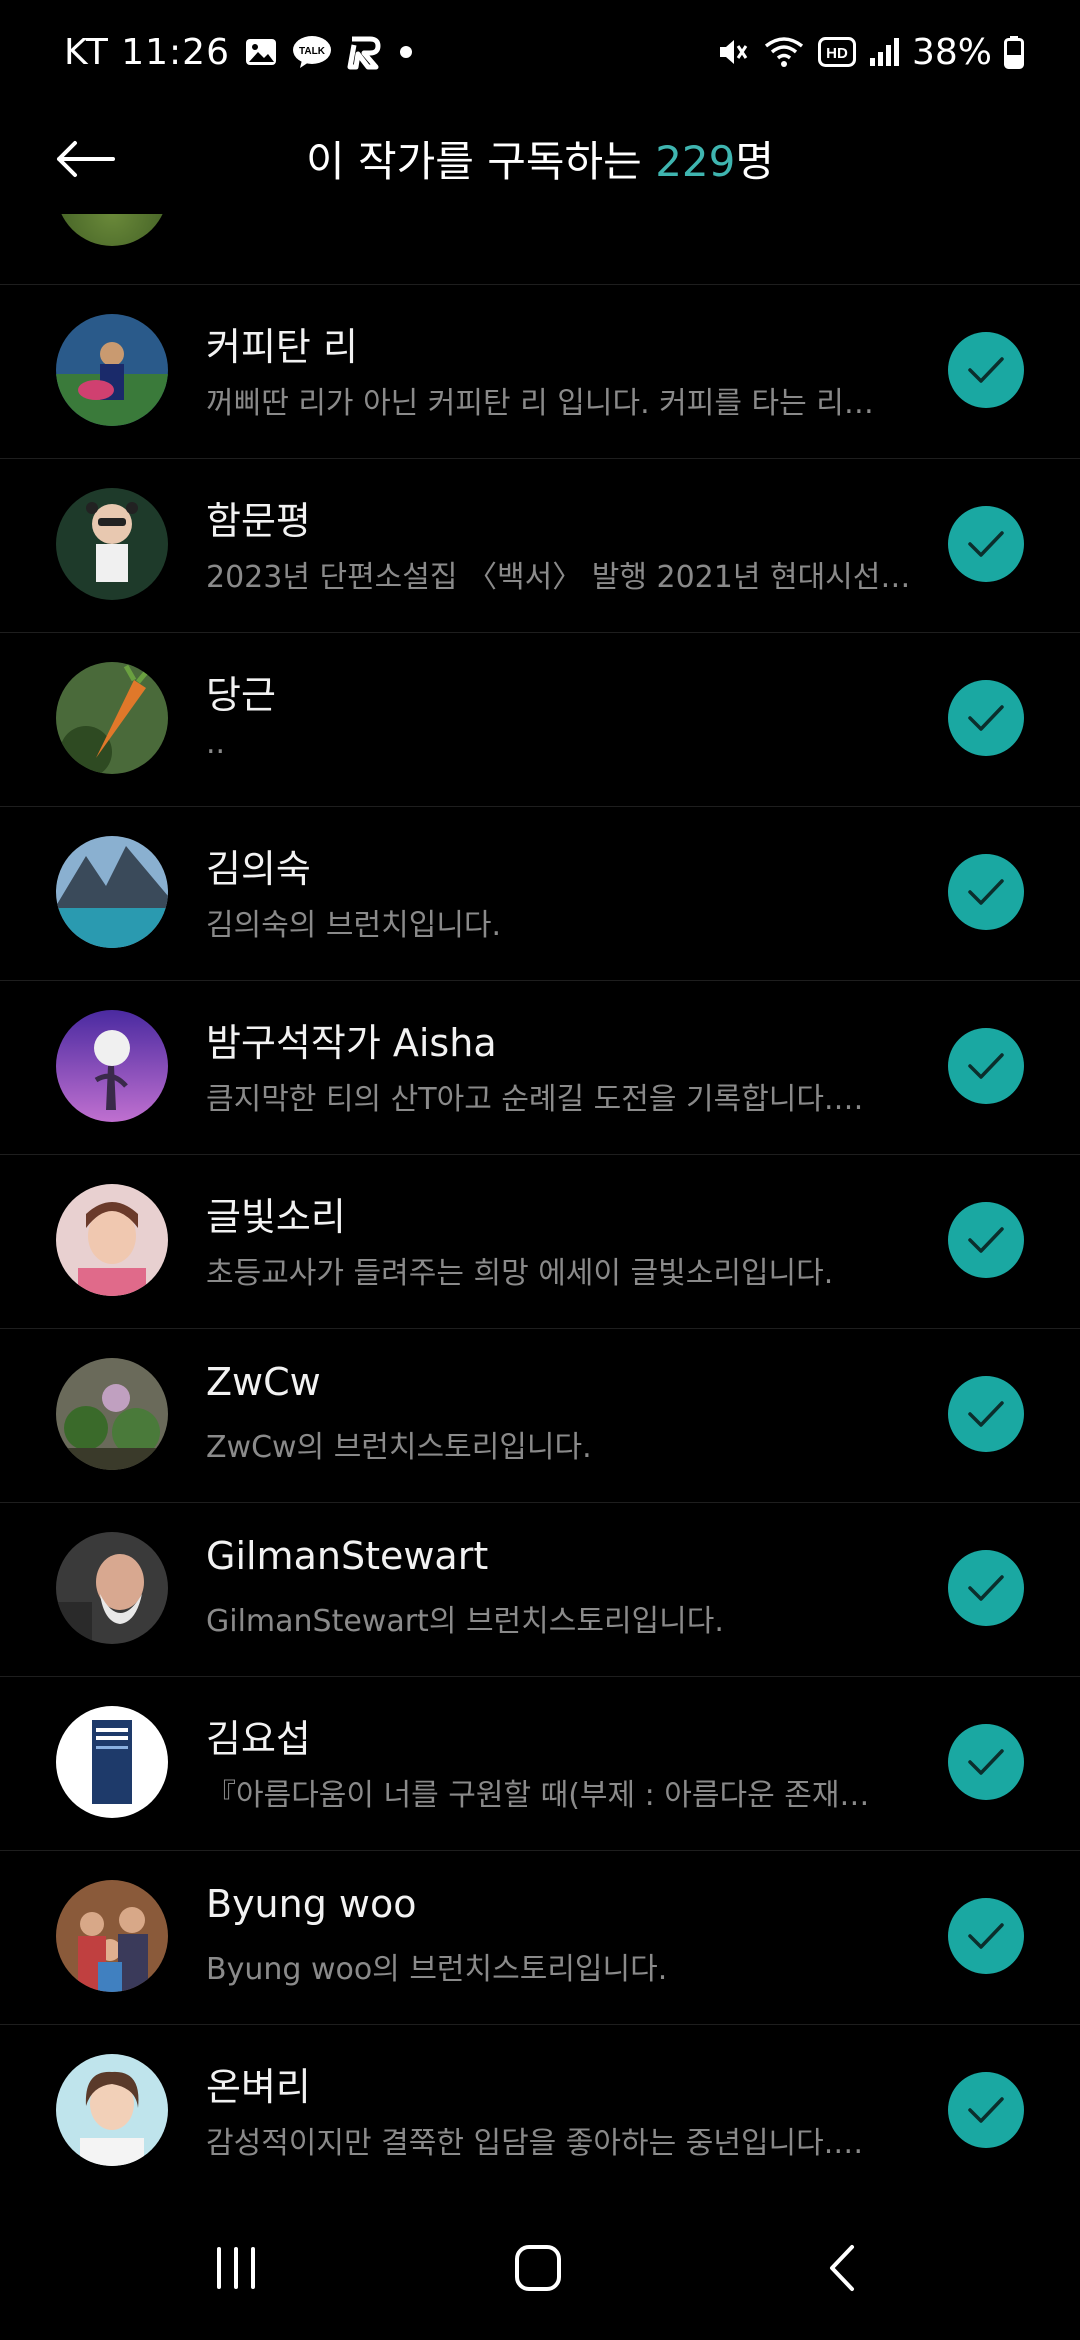 This screenshot has width=1080, height=2340. What do you see at coordinates (347, 1556) in the screenshot?
I see `subscriber-name: GilmanStewart` at bounding box center [347, 1556].